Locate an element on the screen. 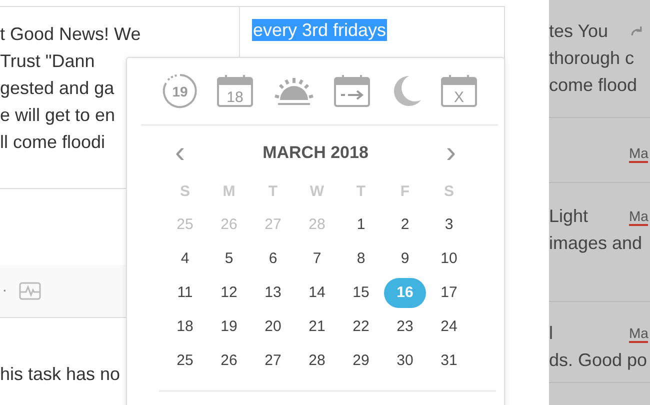  calendar-day: 28 is located at coordinates (317, 361).